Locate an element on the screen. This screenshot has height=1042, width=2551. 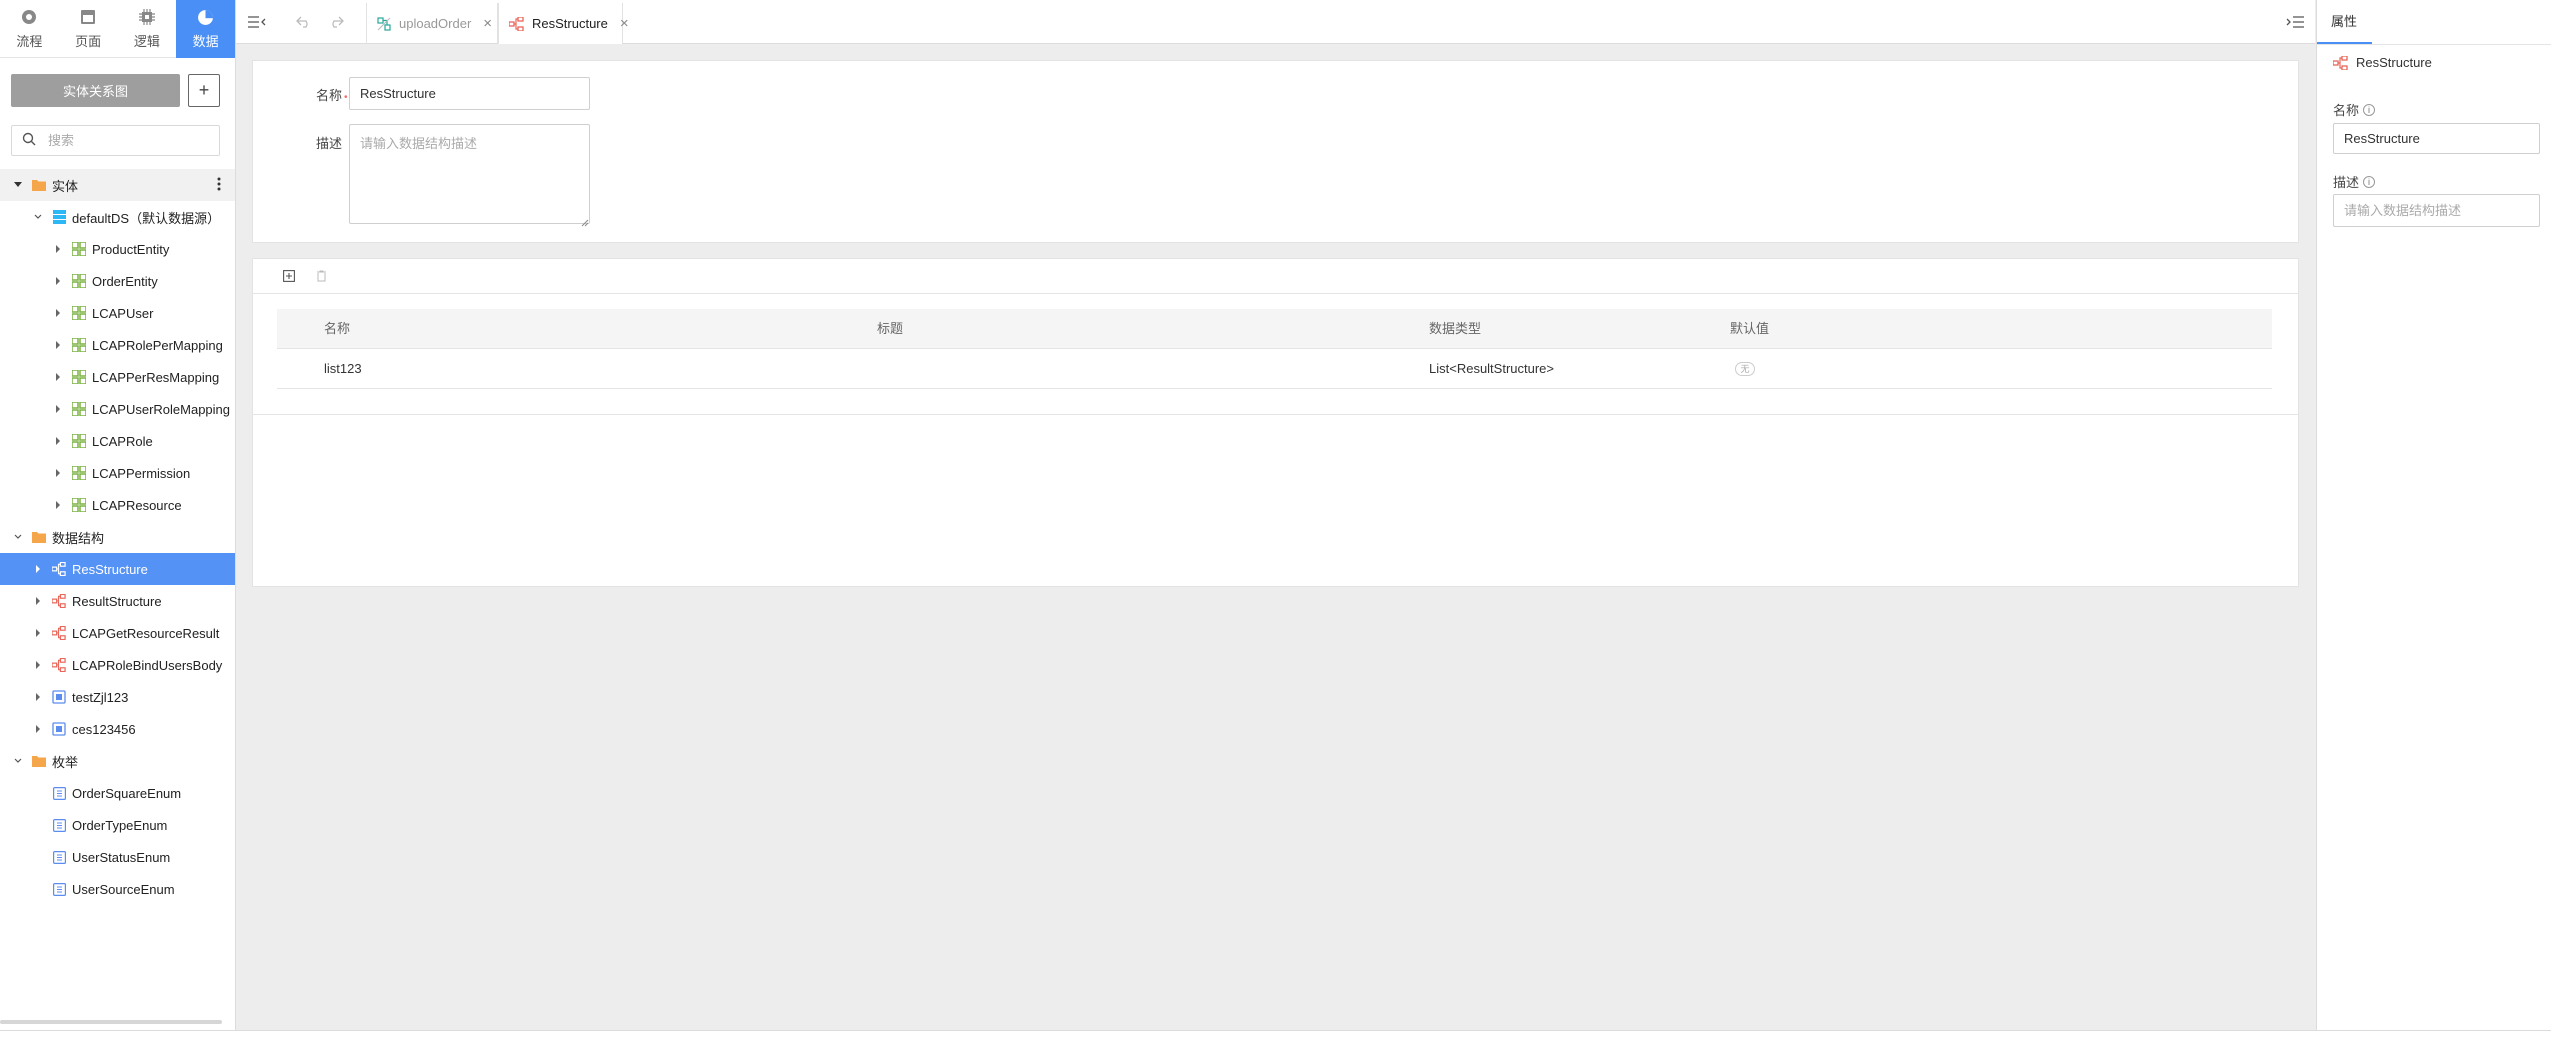
mode-data: 数据 is located at coordinates (205, 29).